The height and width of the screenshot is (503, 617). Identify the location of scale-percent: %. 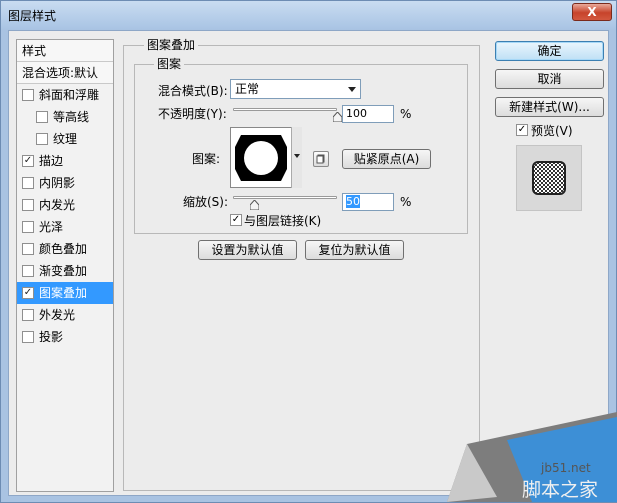
(406, 202).